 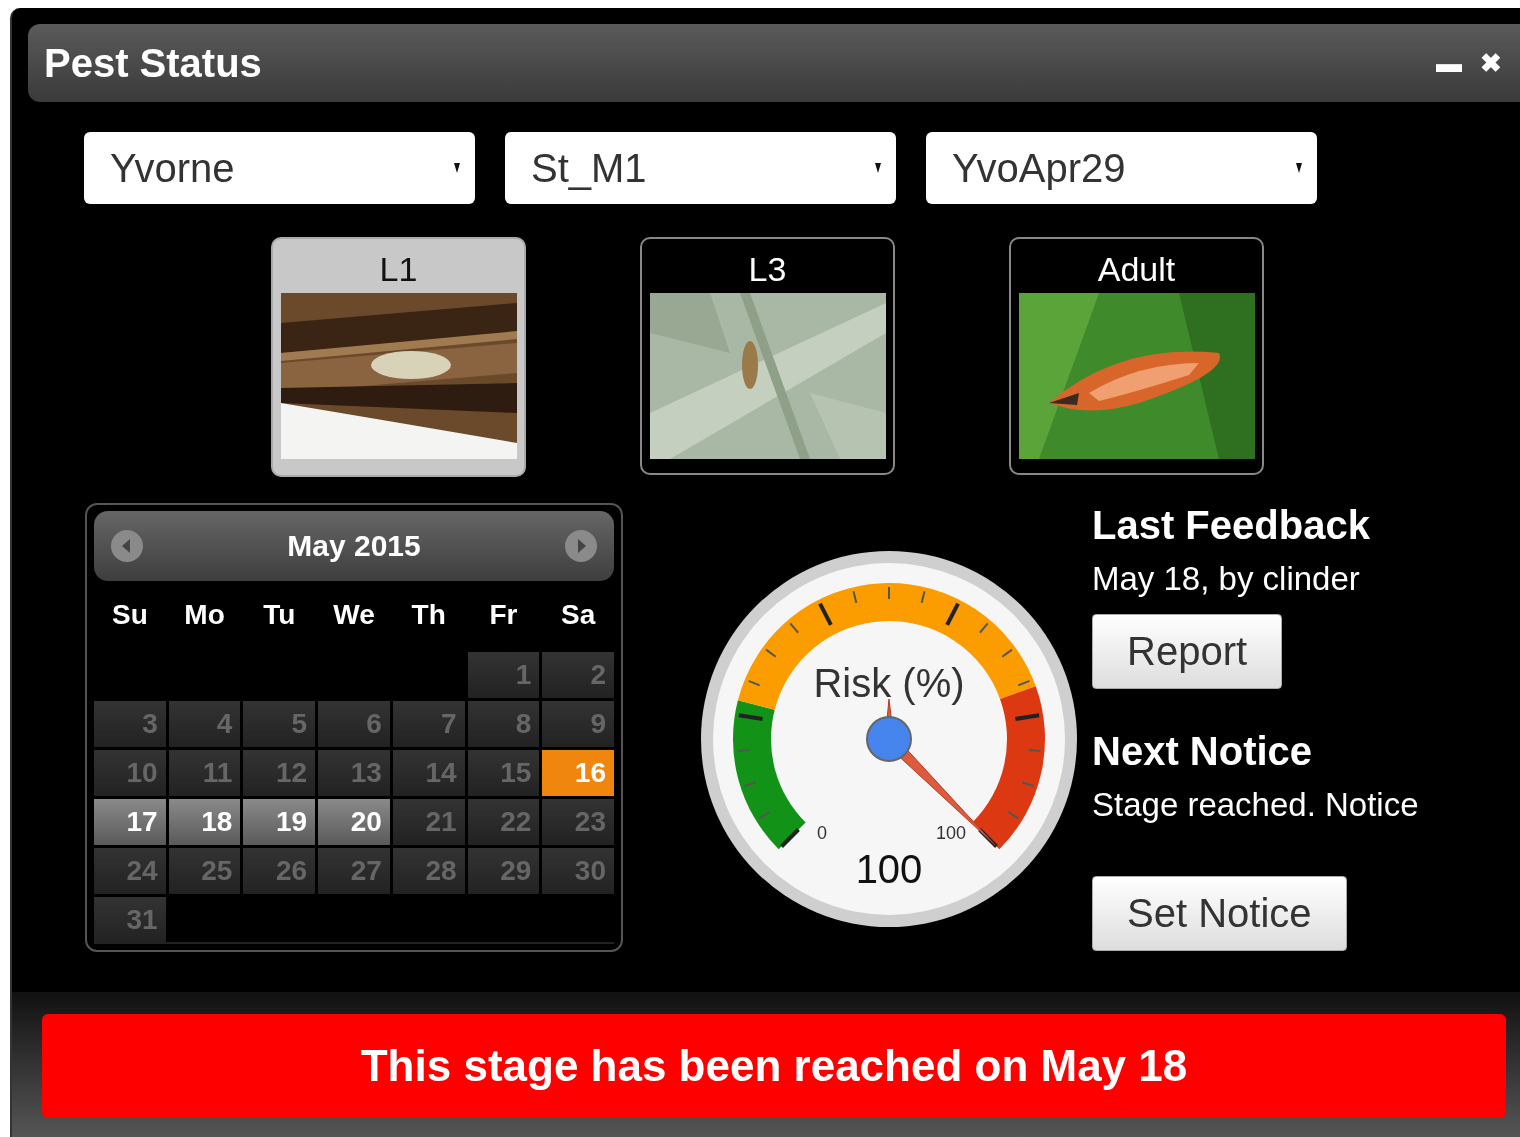 What do you see at coordinates (354, 871) in the screenshot?
I see `calendar-day: 27` at bounding box center [354, 871].